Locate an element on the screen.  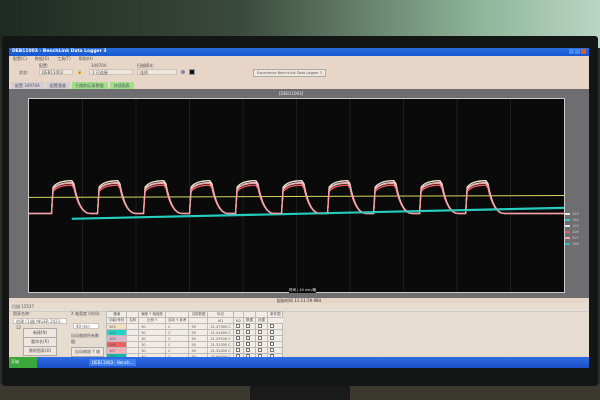
table-subheader: 自动 Y 参考 is located at coordinates (177, 320).